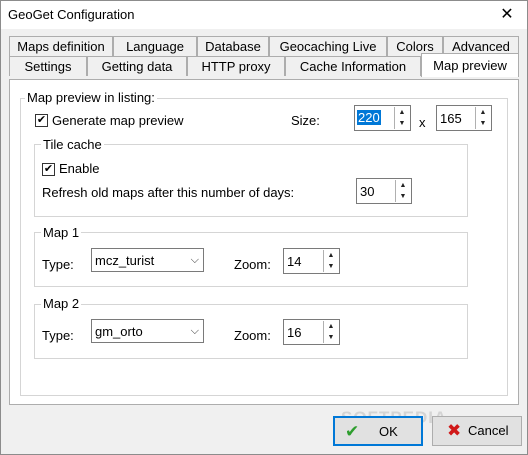 The image size is (528, 455). Describe the element at coordinates (233, 46) in the screenshot. I see `tab-database: Database` at that location.